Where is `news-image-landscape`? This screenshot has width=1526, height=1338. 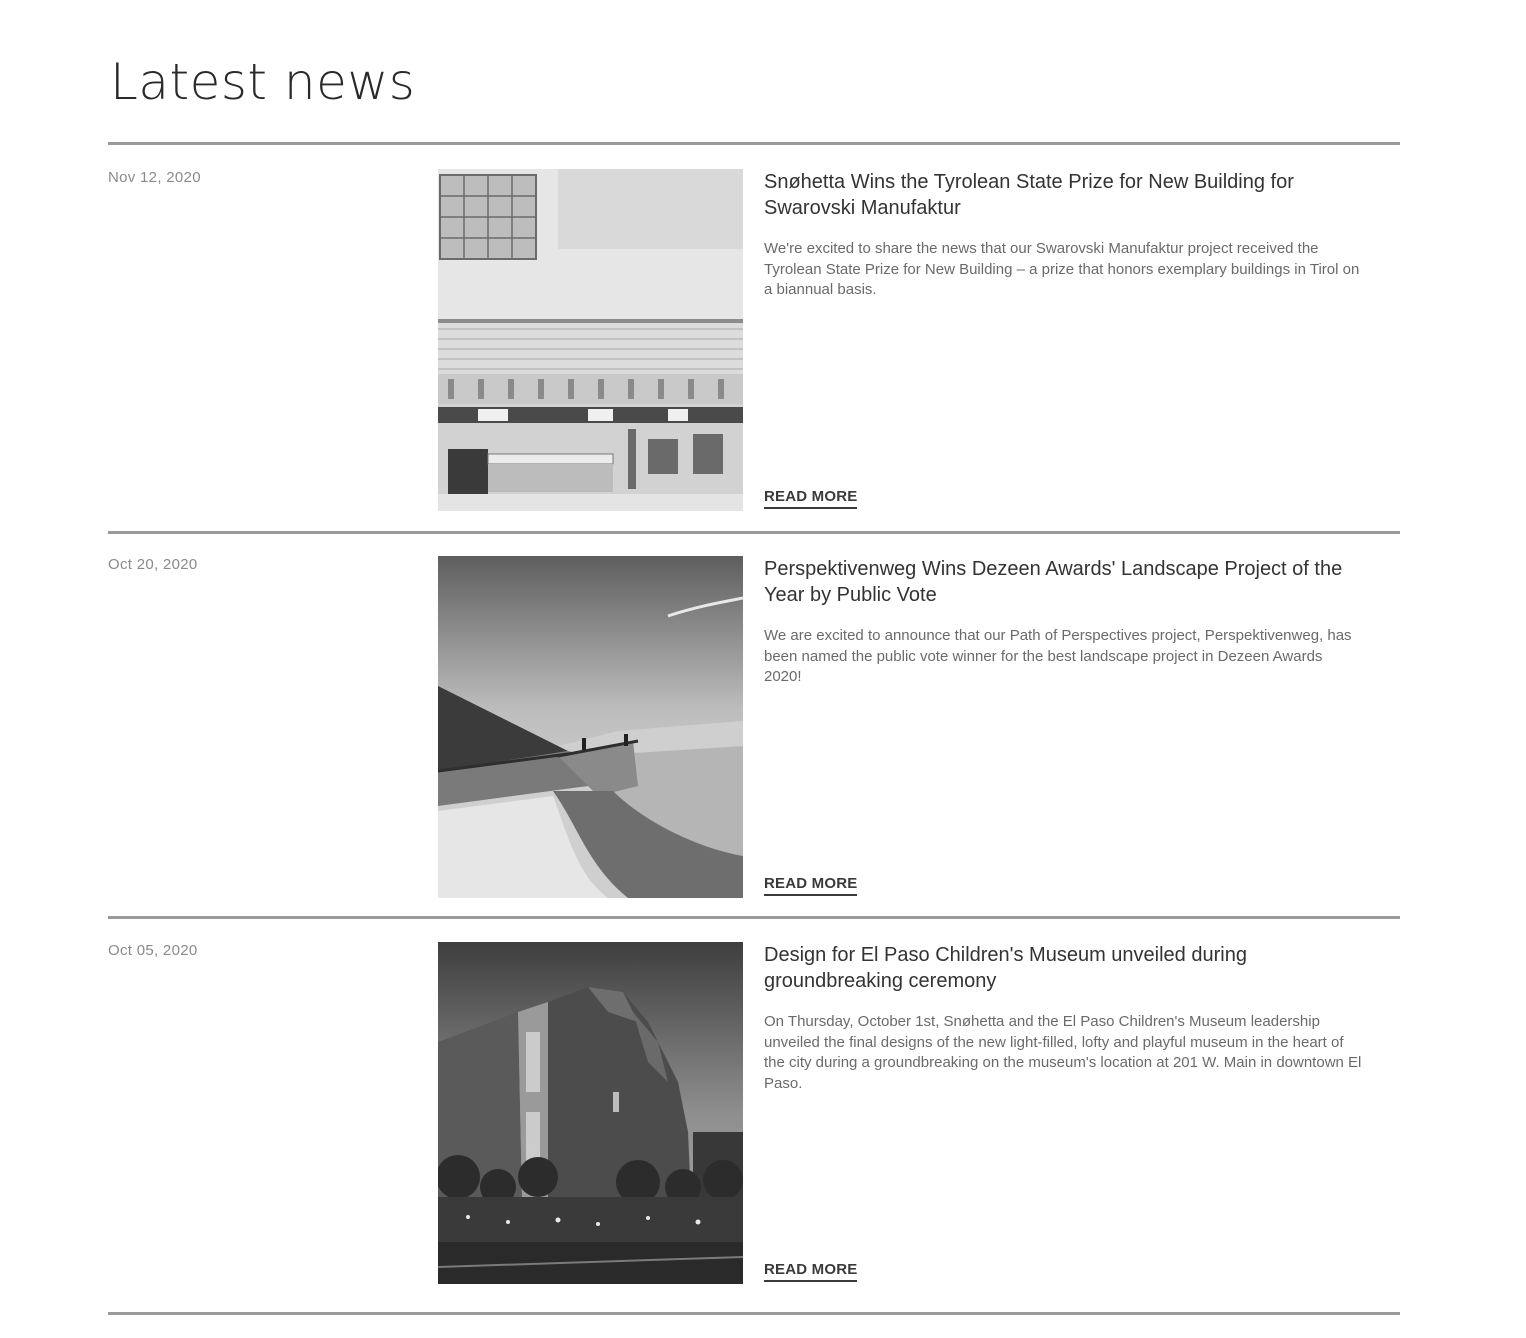
news-image-landscape is located at coordinates (590, 727).